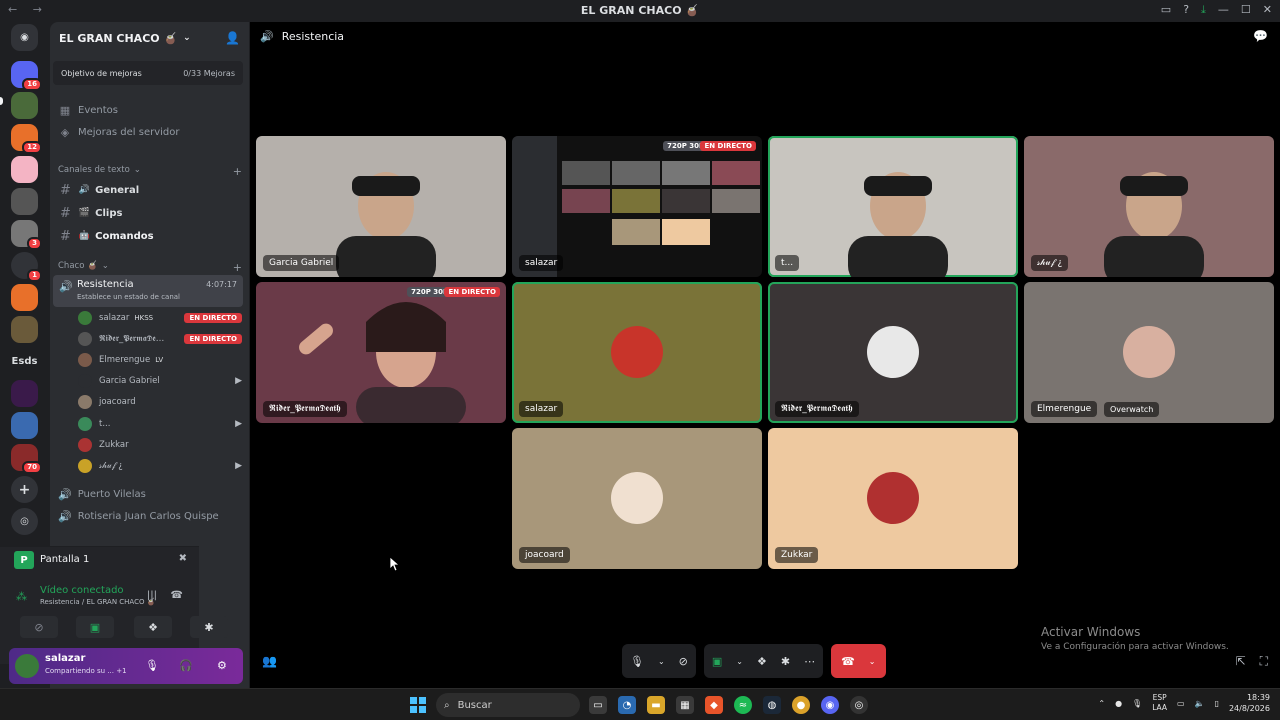  I want to click on voice-location: Resistencia / EL GRAN CHACO 🧉, so click(97, 602).